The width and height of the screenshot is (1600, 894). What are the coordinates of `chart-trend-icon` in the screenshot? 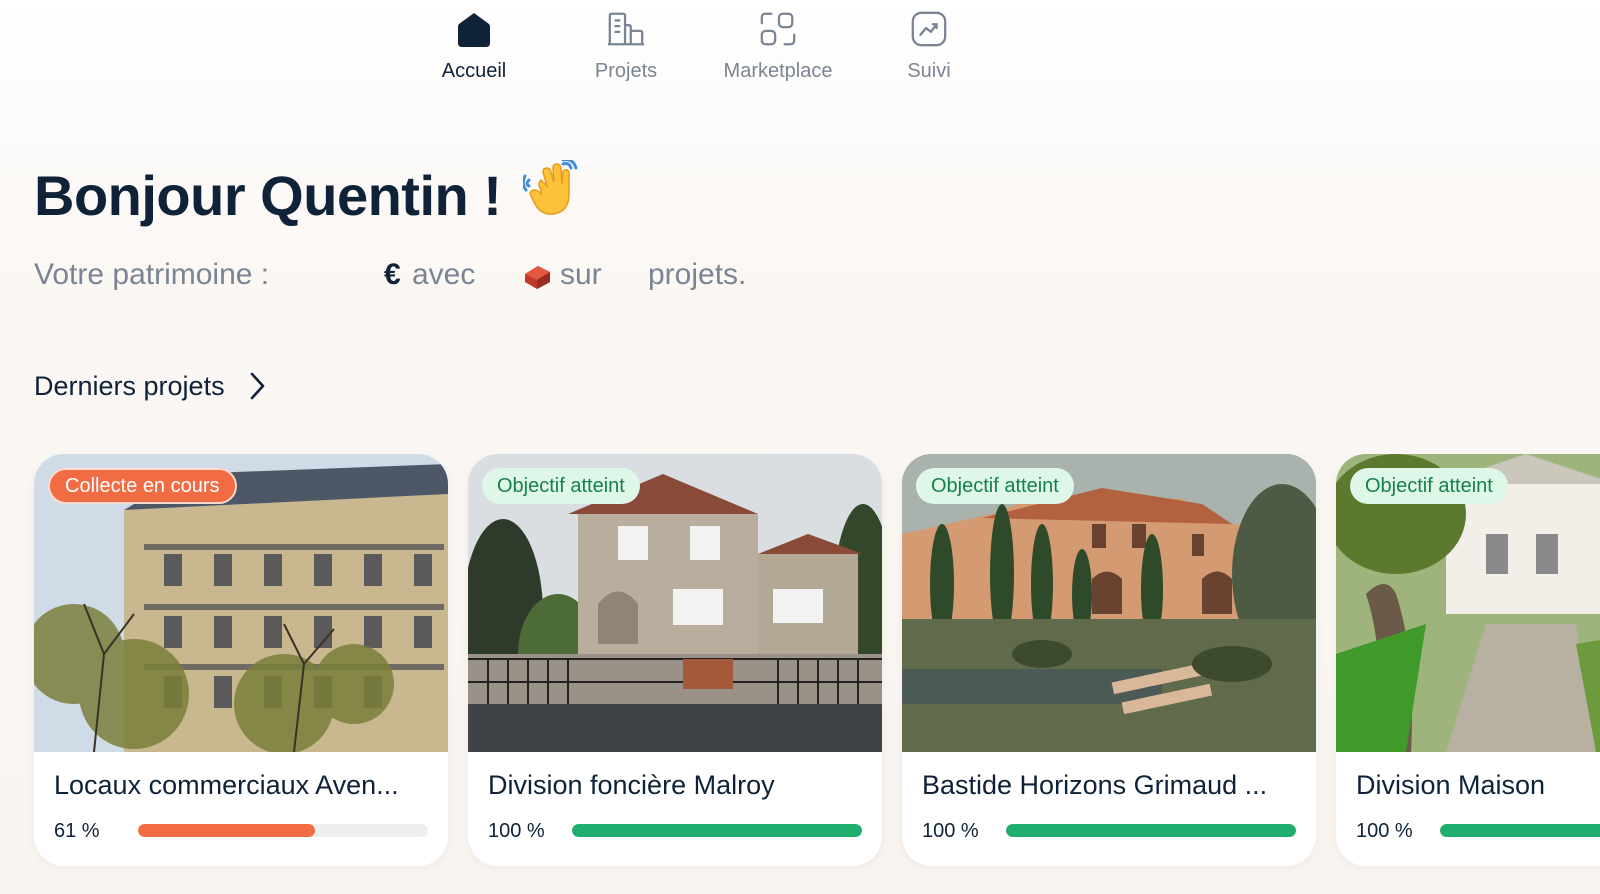 It's located at (929, 29).